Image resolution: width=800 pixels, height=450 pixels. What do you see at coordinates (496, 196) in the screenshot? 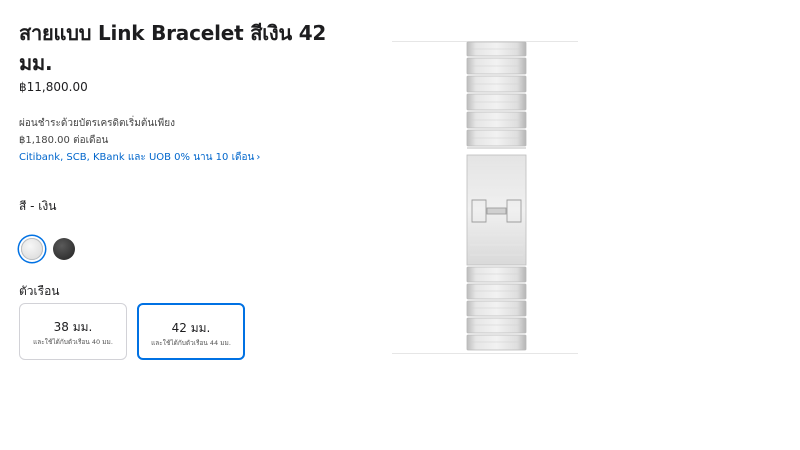
I see `link-bracelet-band-image` at bounding box center [496, 196].